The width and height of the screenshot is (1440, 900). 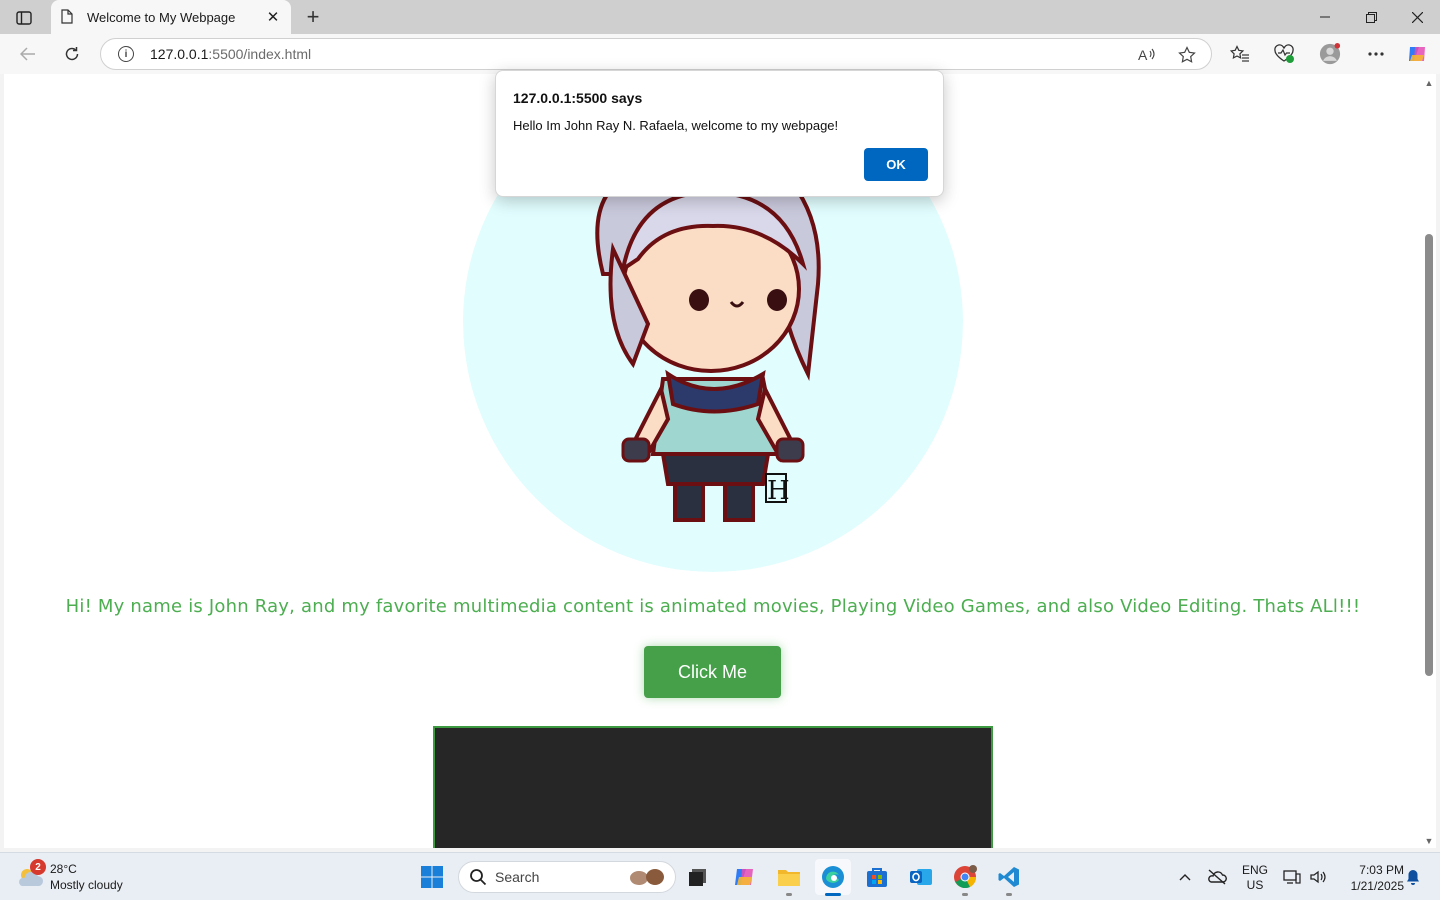 I want to click on edge-icon, so click(x=833, y=877).